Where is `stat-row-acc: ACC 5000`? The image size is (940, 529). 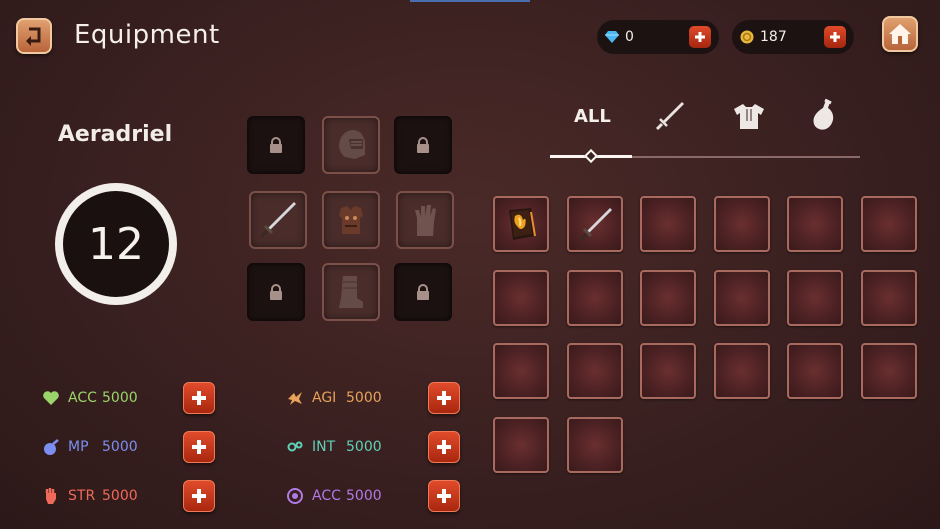 stat-row-acc: ACC 5000 is located at coordinates (90, 398).